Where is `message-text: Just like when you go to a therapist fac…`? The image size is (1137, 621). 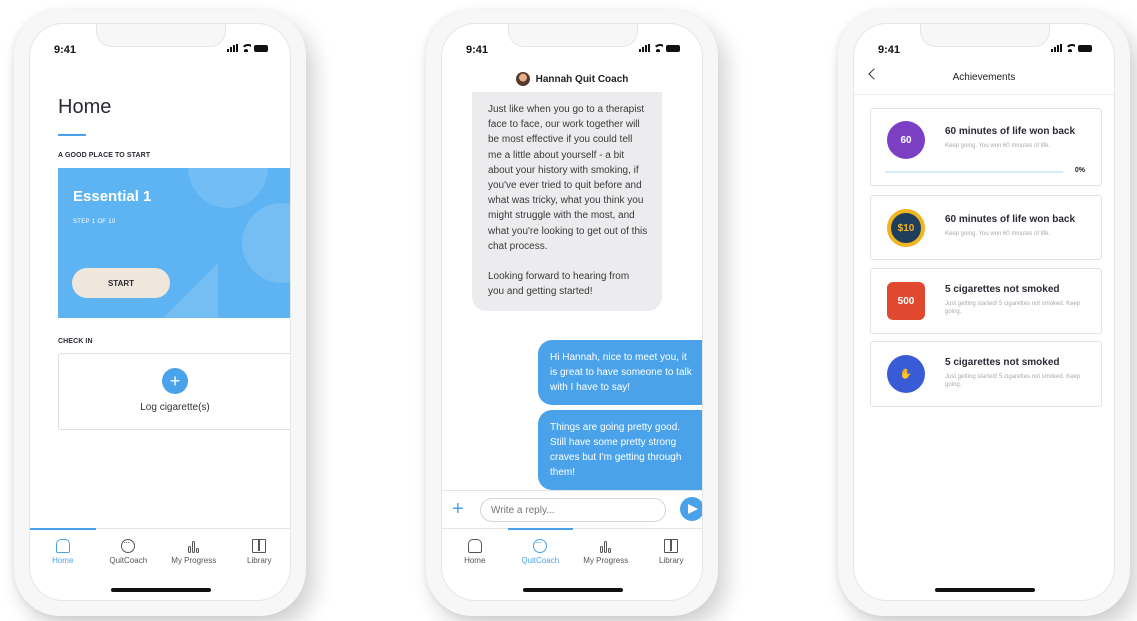
message-text: Just like when you go to a therapist fac… is located at coordinates (568, 178).